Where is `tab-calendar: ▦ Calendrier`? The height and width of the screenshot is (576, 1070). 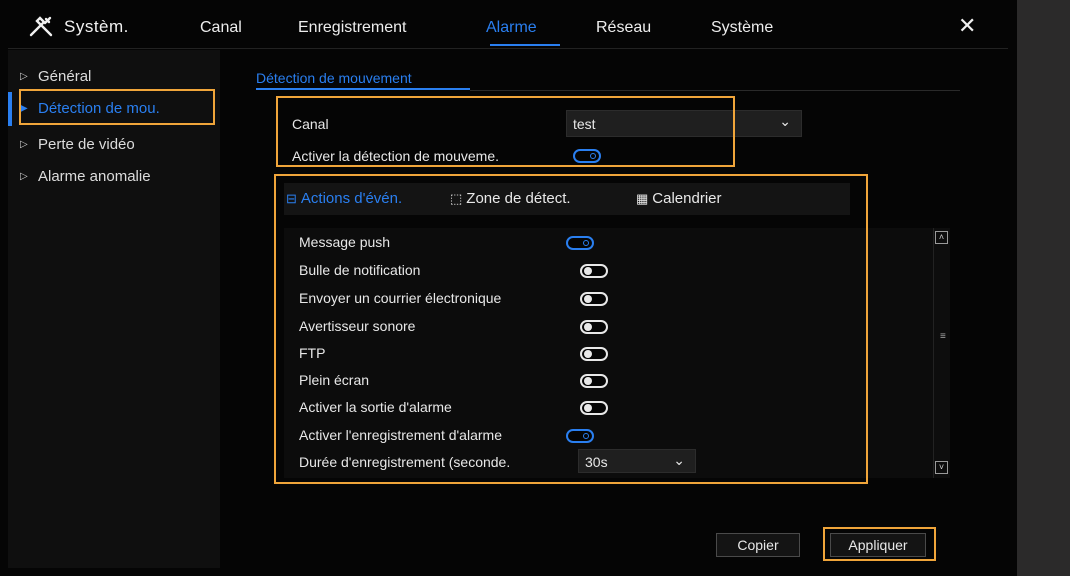 tab-calendar: ▦ Calendrier is located at coordinates (679, 198).